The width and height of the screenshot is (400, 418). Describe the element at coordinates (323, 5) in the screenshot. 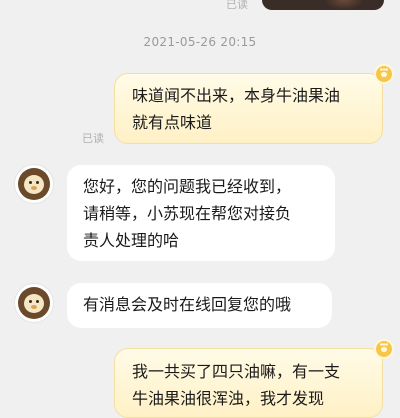

I see `sent-image-thumbnail` at that location.